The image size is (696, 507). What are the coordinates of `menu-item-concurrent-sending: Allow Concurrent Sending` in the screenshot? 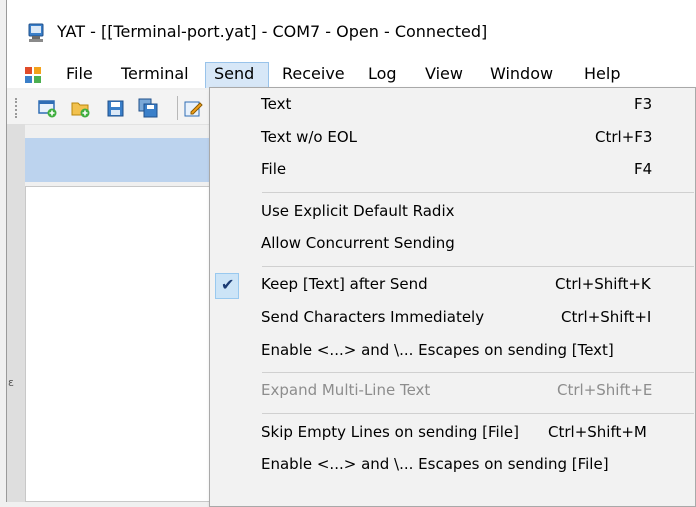 It's located at (452, 245).